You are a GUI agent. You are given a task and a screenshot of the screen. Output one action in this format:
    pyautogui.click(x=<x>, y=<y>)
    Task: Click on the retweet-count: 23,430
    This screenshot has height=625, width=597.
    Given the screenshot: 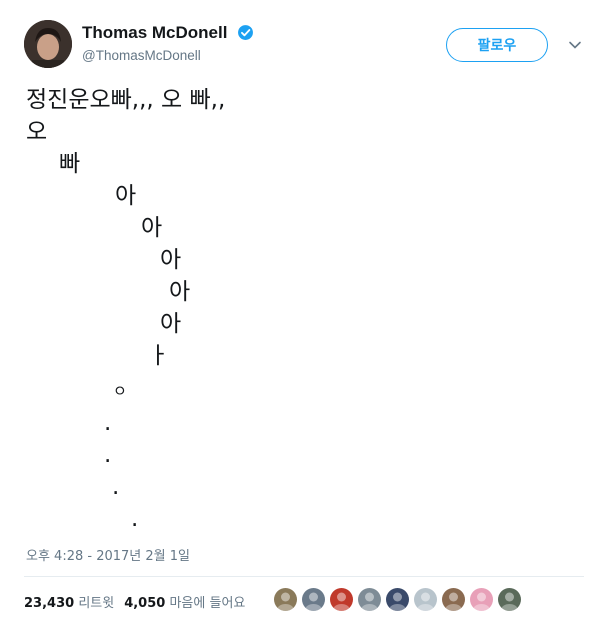 What is the action you would take?
    pyautogui.click(x=49, y=603)
    